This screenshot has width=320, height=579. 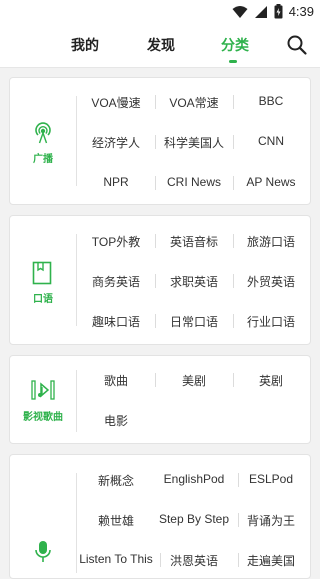 What do you see at coordinates (43, 133) in the screenshot?
I see `radio-tower-icon` at bounding box center [43, 133].